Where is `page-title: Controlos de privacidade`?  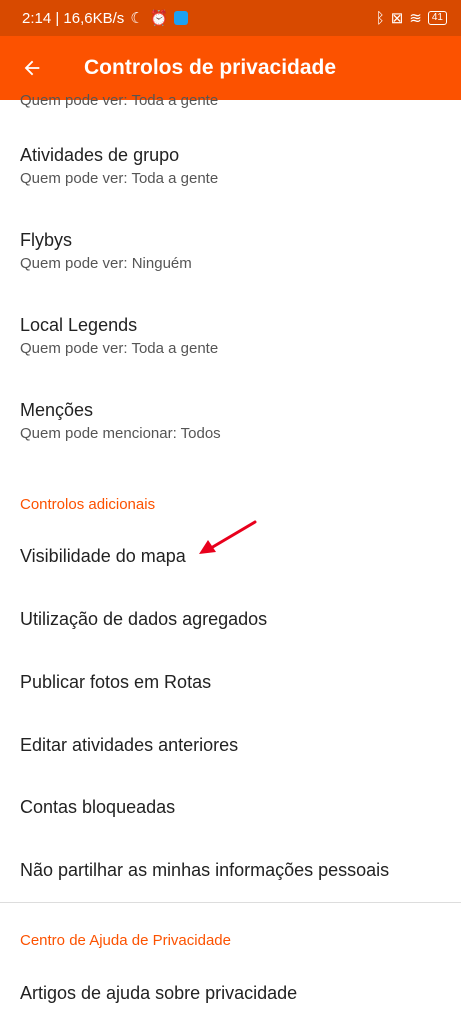
page-title: Controlos de privacidade is located at coordinates (210, 67).